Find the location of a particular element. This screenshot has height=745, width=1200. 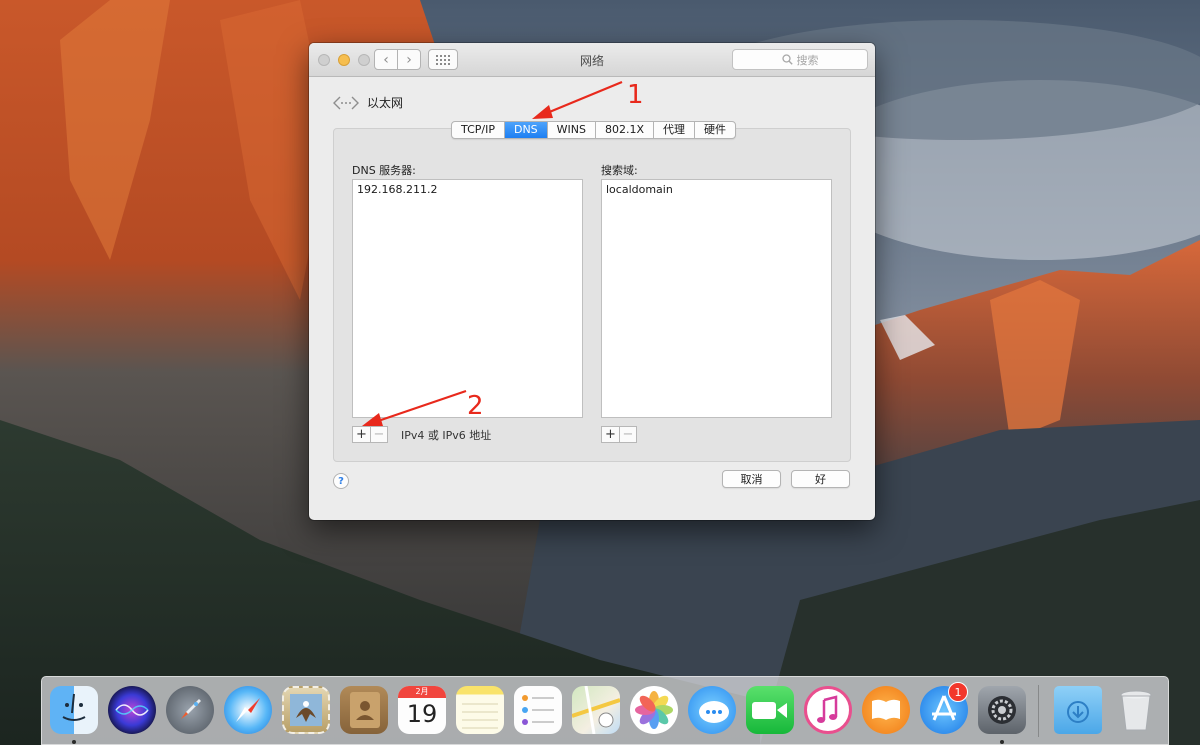

tab-8021x: 802.1X is located at coordinates (624, 130).